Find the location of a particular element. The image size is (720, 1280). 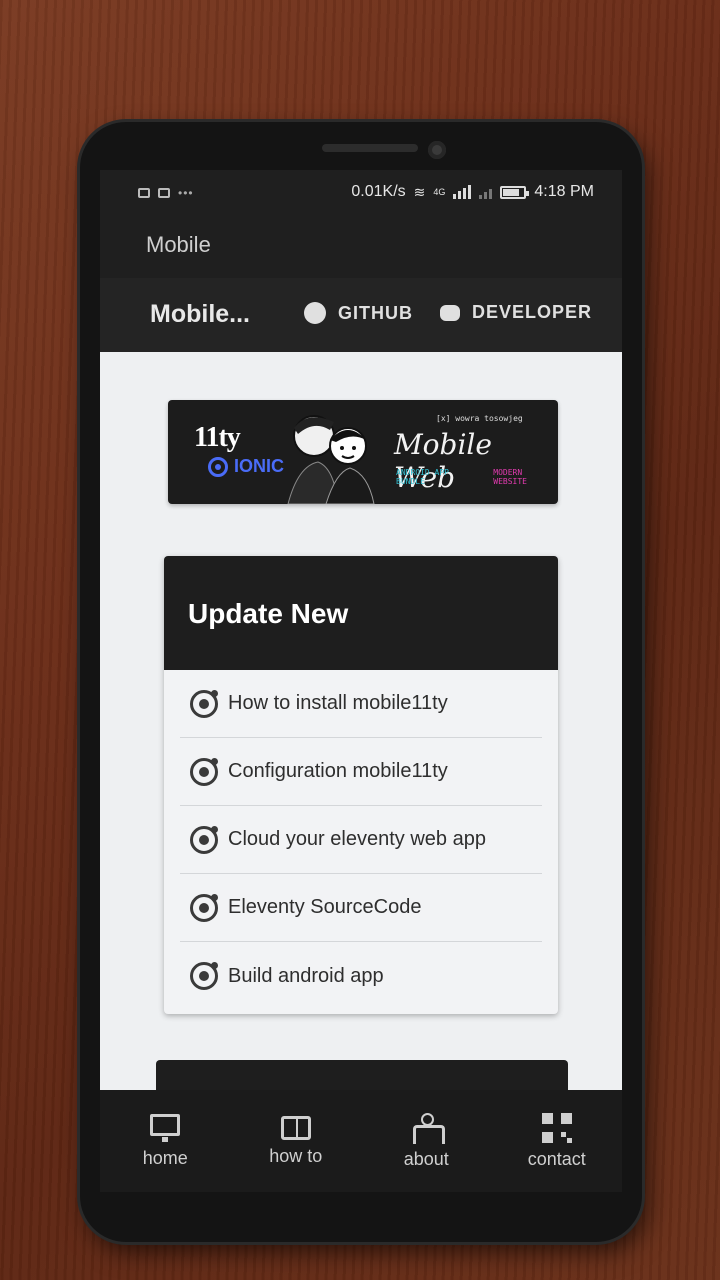

github-button: GITHUB is located at coordinates (358, 313).